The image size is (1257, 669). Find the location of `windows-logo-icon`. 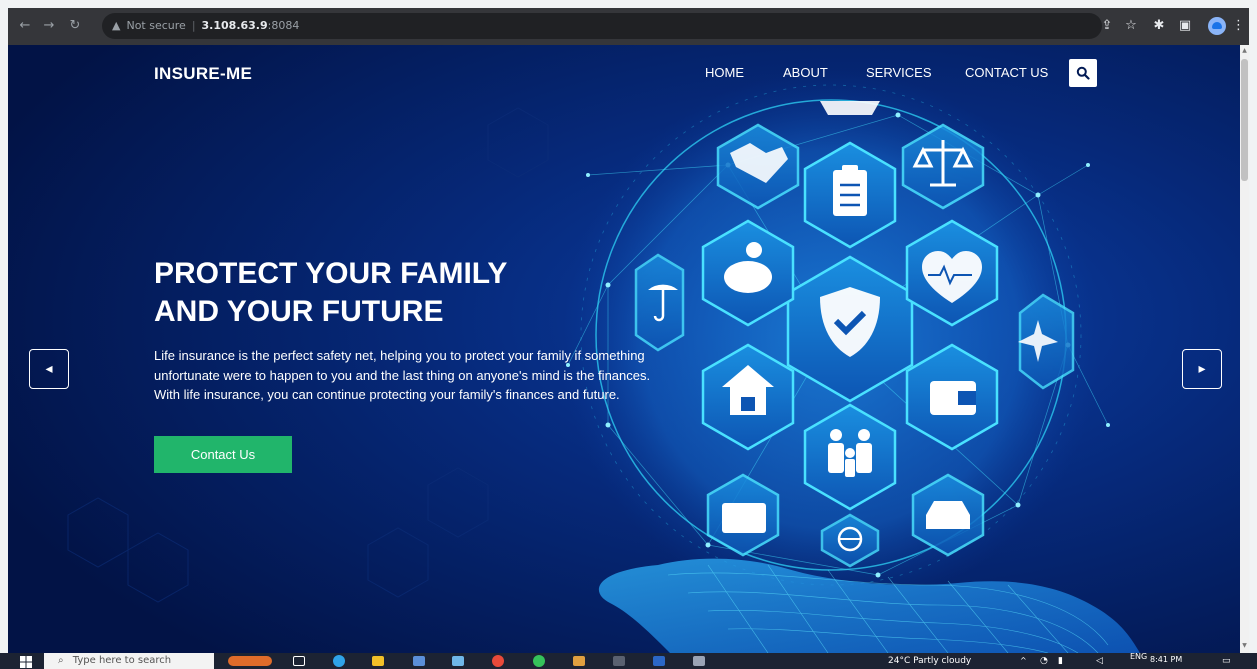

windows-logo-icon is located at coordinates (26, 662).